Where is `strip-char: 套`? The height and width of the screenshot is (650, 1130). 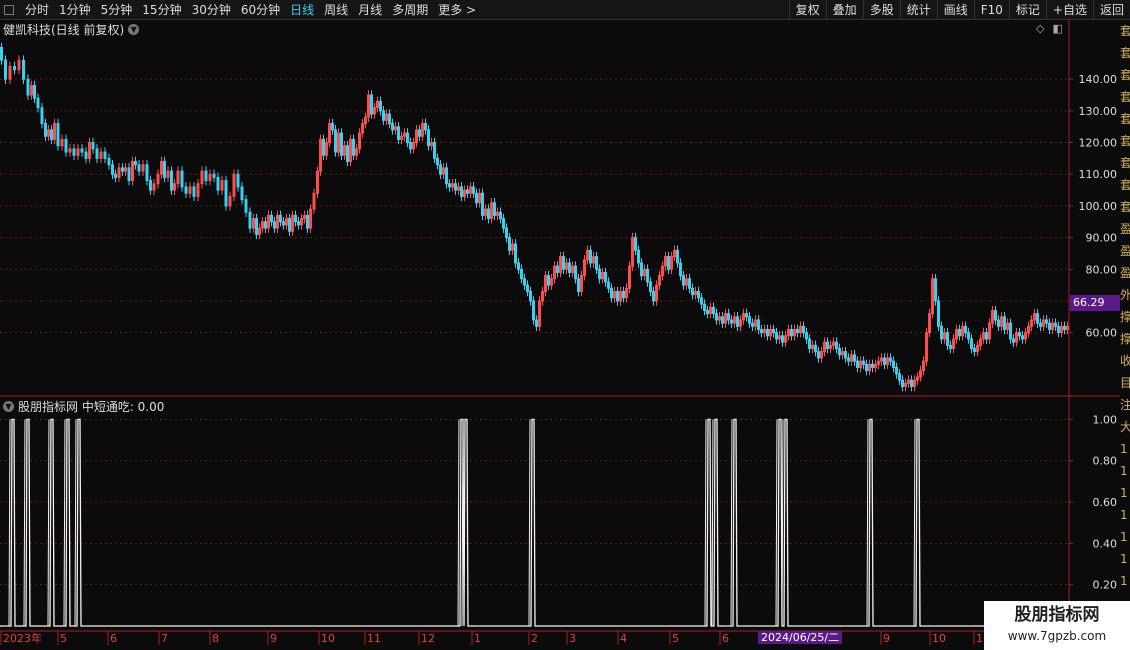
strip-char: 套 is located at coordinates (1125, 75).